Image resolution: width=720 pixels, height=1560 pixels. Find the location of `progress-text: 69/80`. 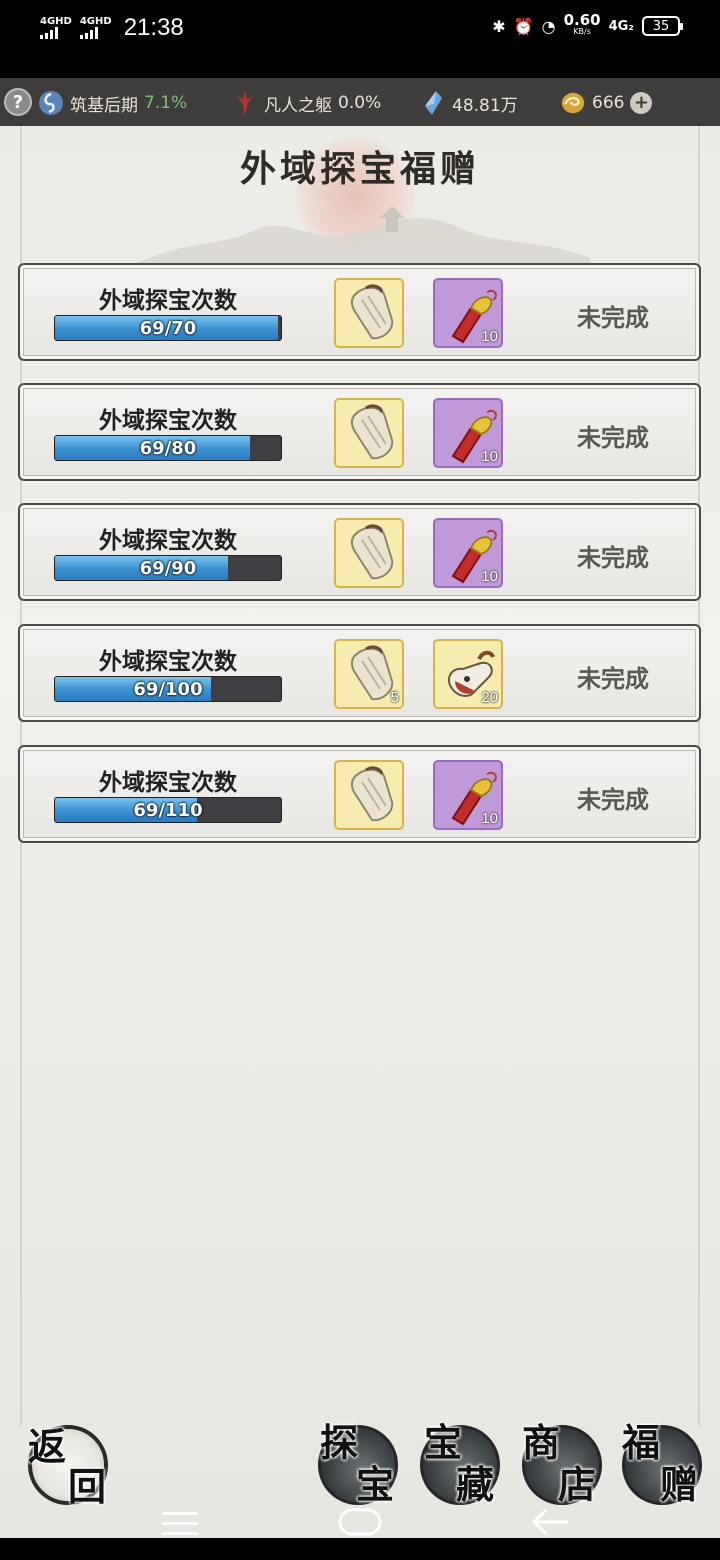

progress-text: 69/80 is located at coordinates (168, 448).